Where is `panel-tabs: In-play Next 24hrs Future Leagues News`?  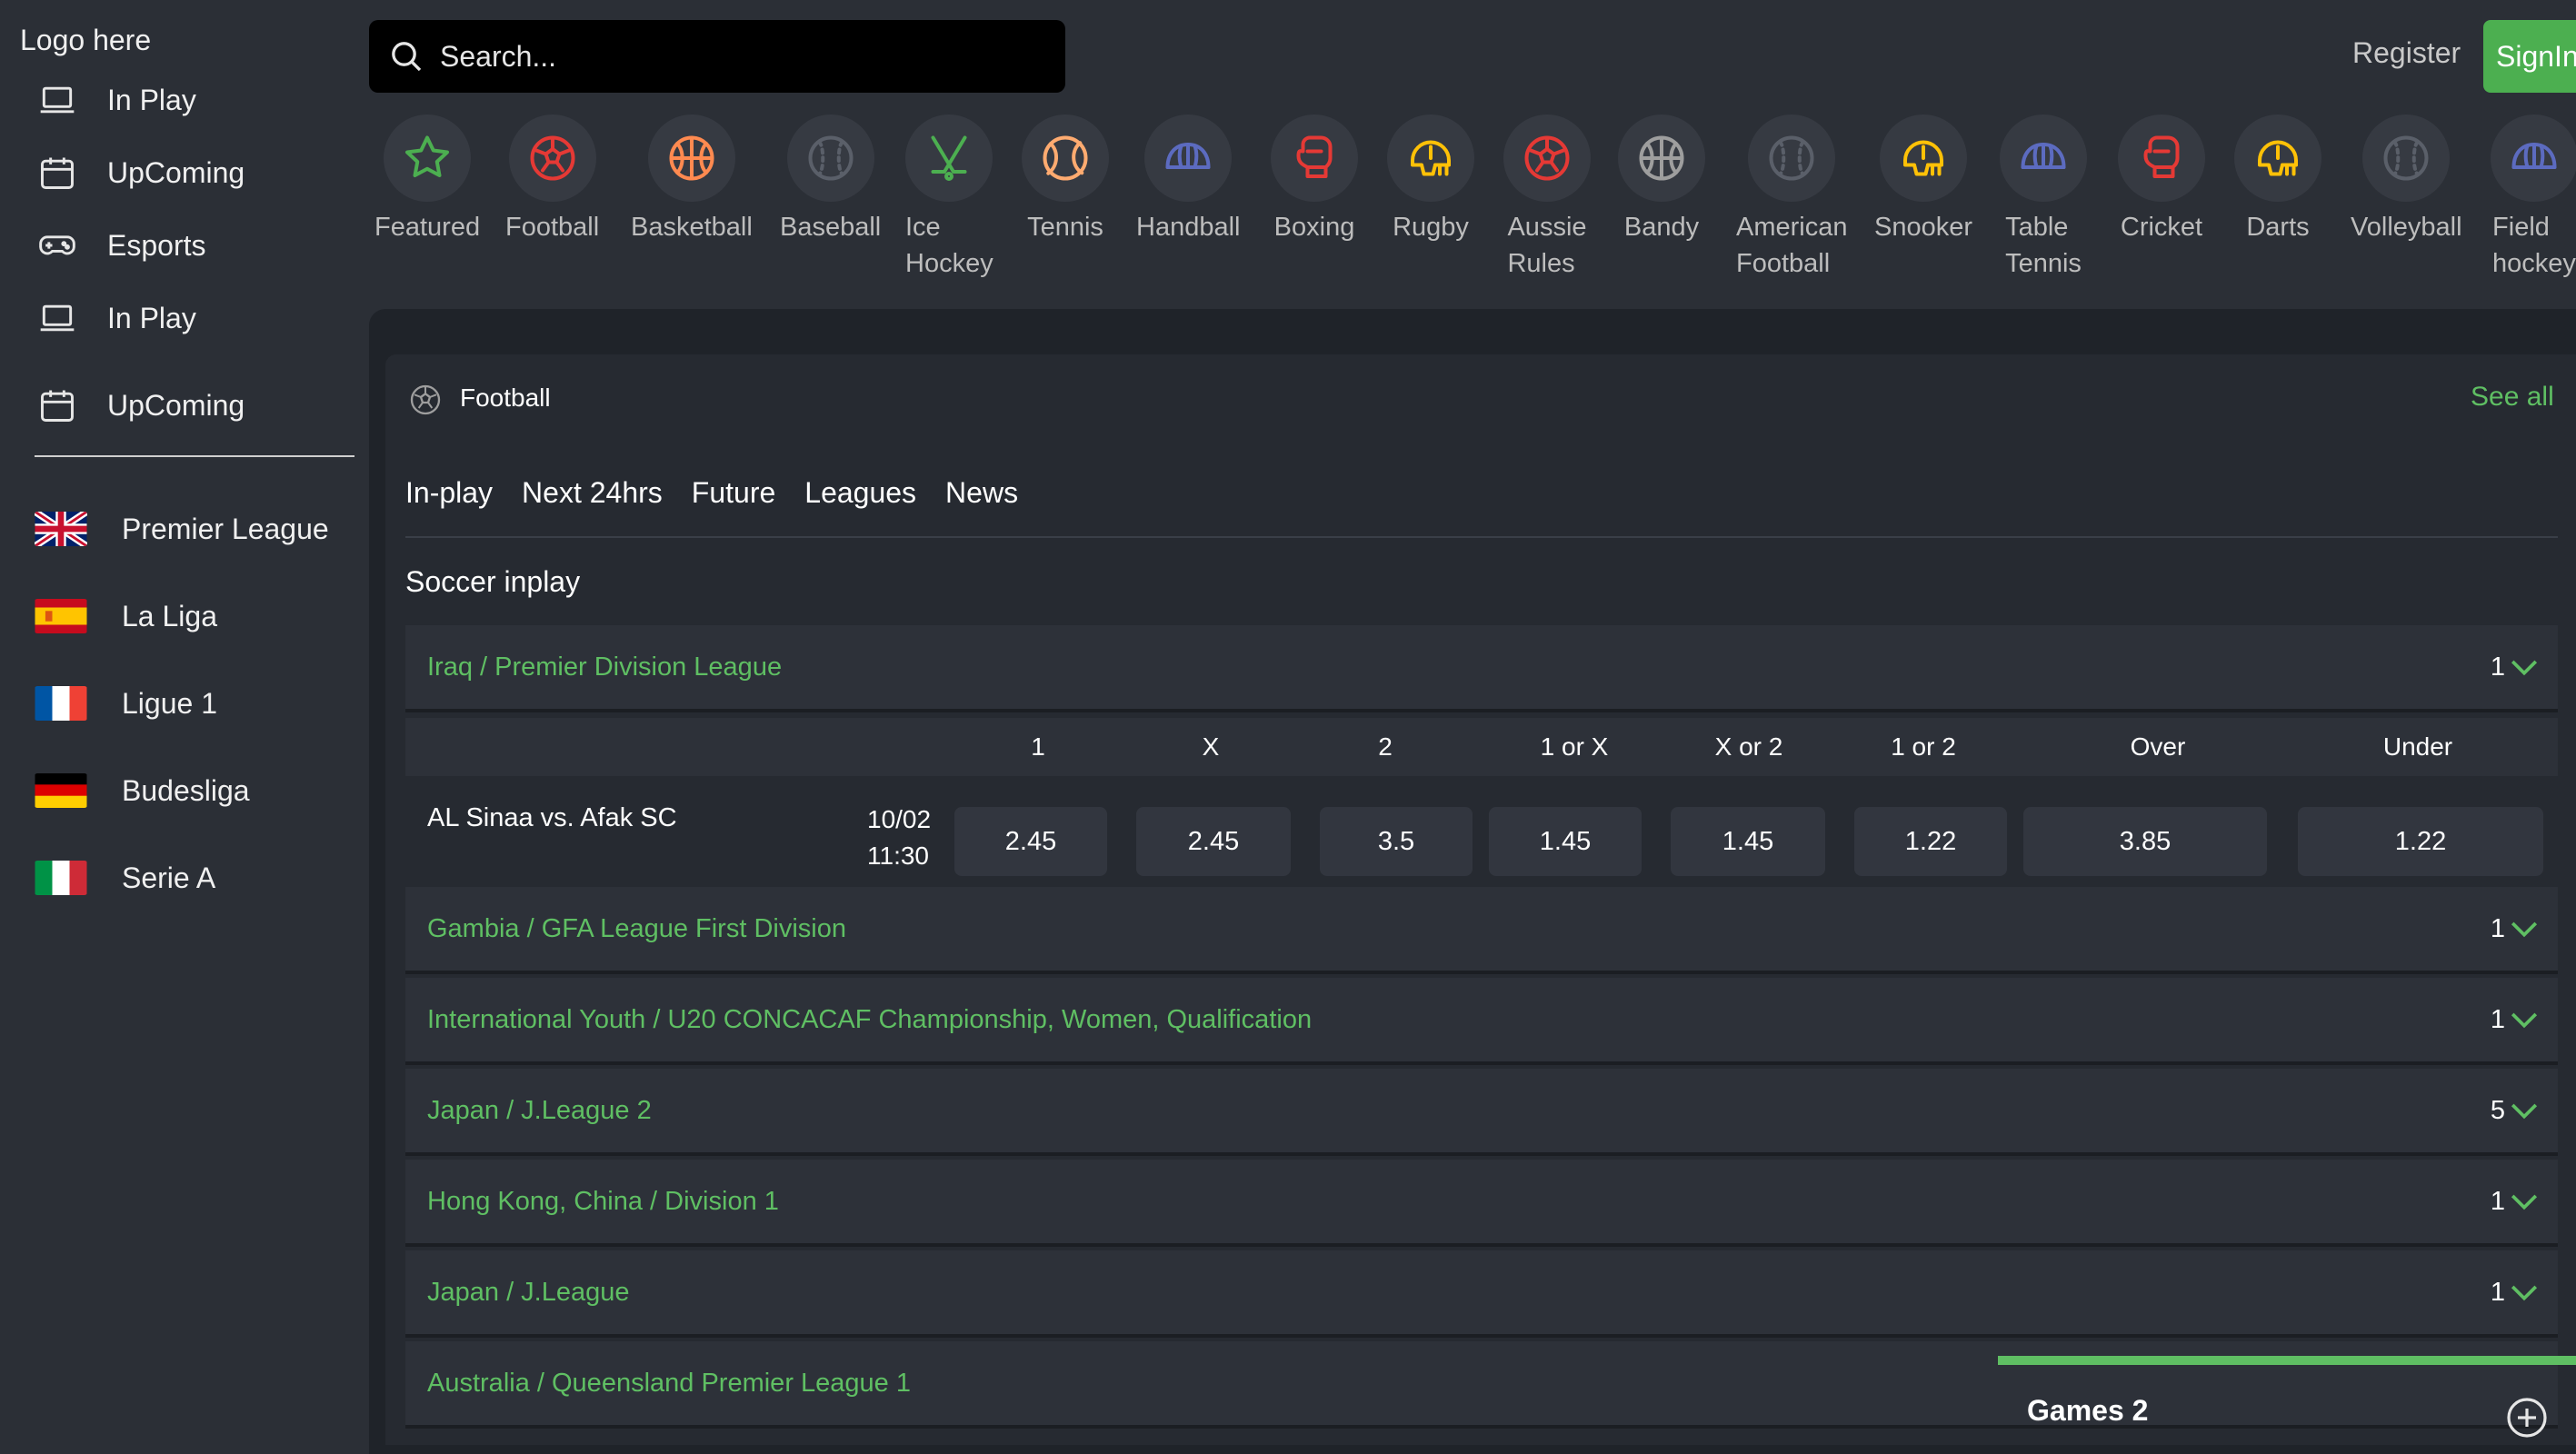
panel-tabs: In-play Next 24hrs Future Leagues News is located at coordinates (711, 493).